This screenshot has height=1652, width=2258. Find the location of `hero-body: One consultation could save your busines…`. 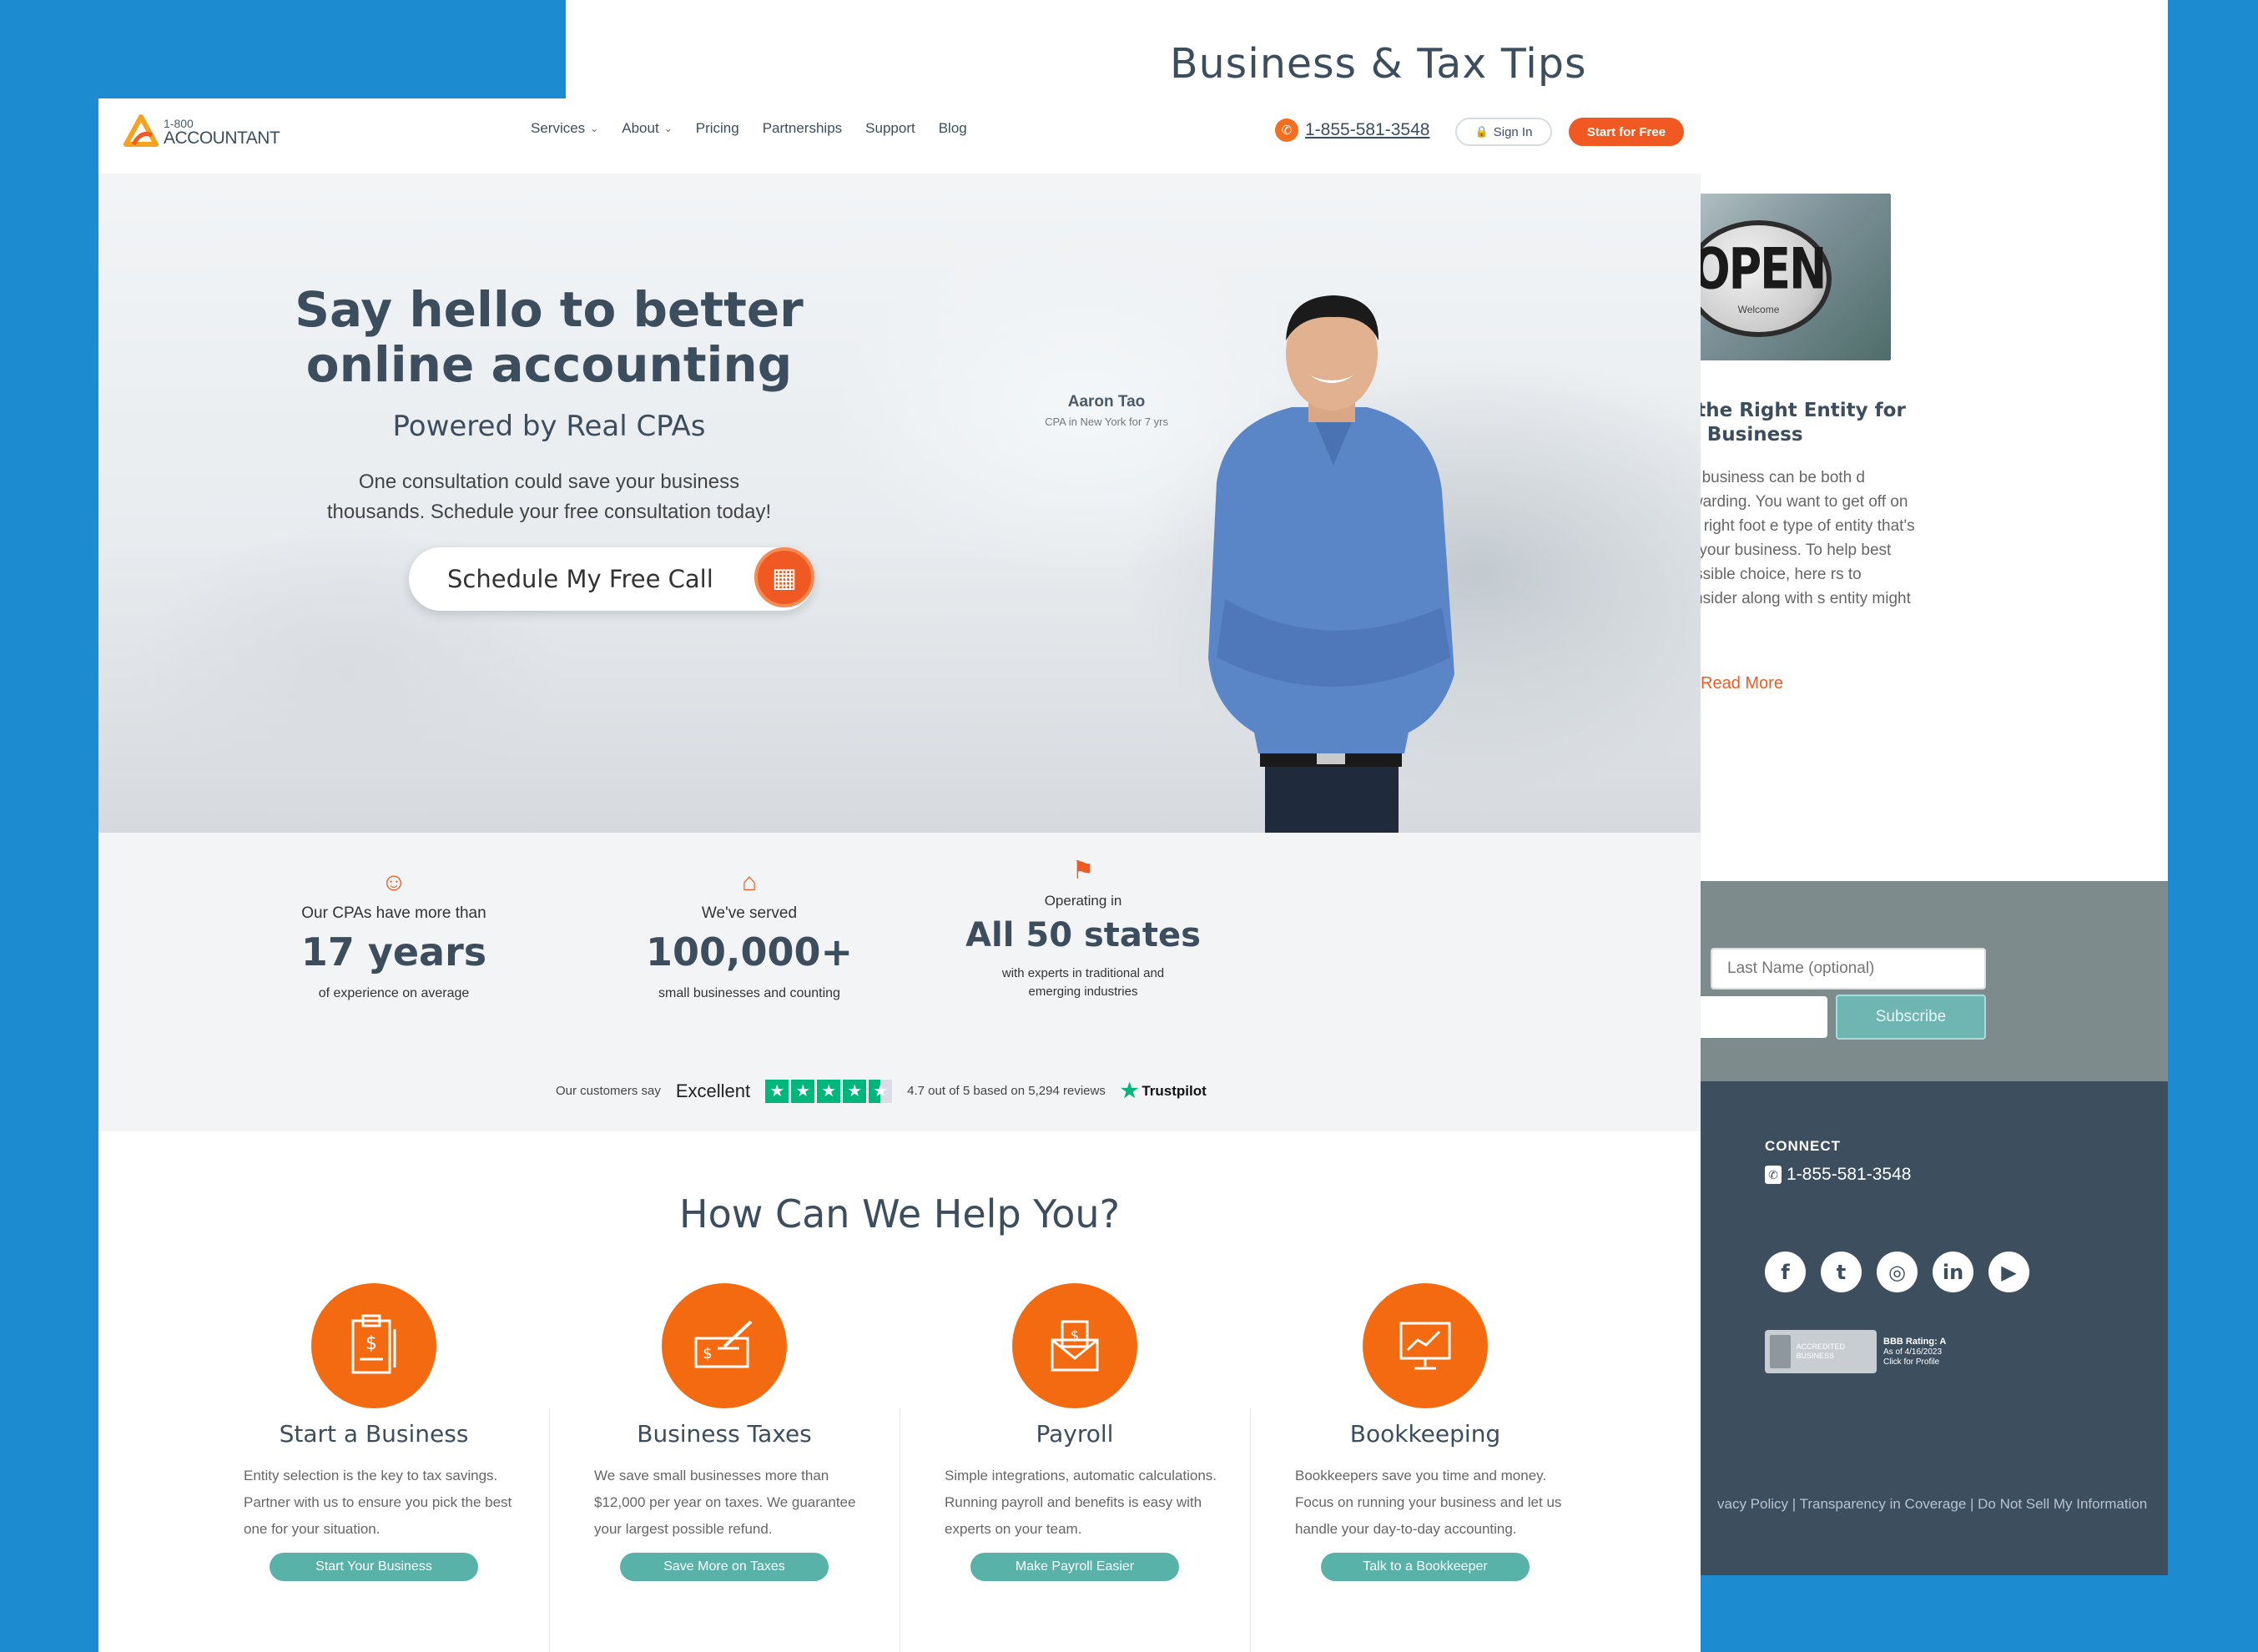

hero-body: One consultation could save your busines… is located at coordinates (549, 497).